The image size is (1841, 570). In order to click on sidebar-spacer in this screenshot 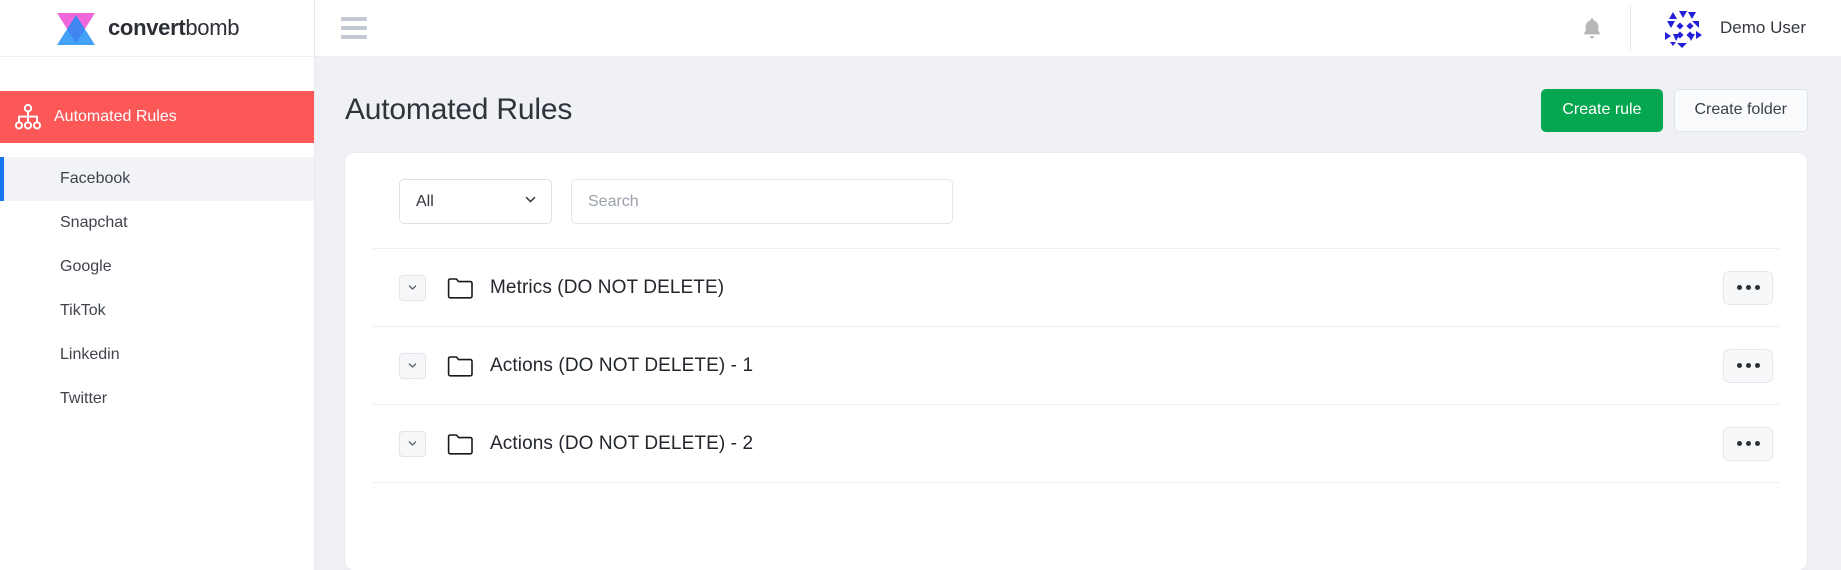, I will do `click(157, 150)`.